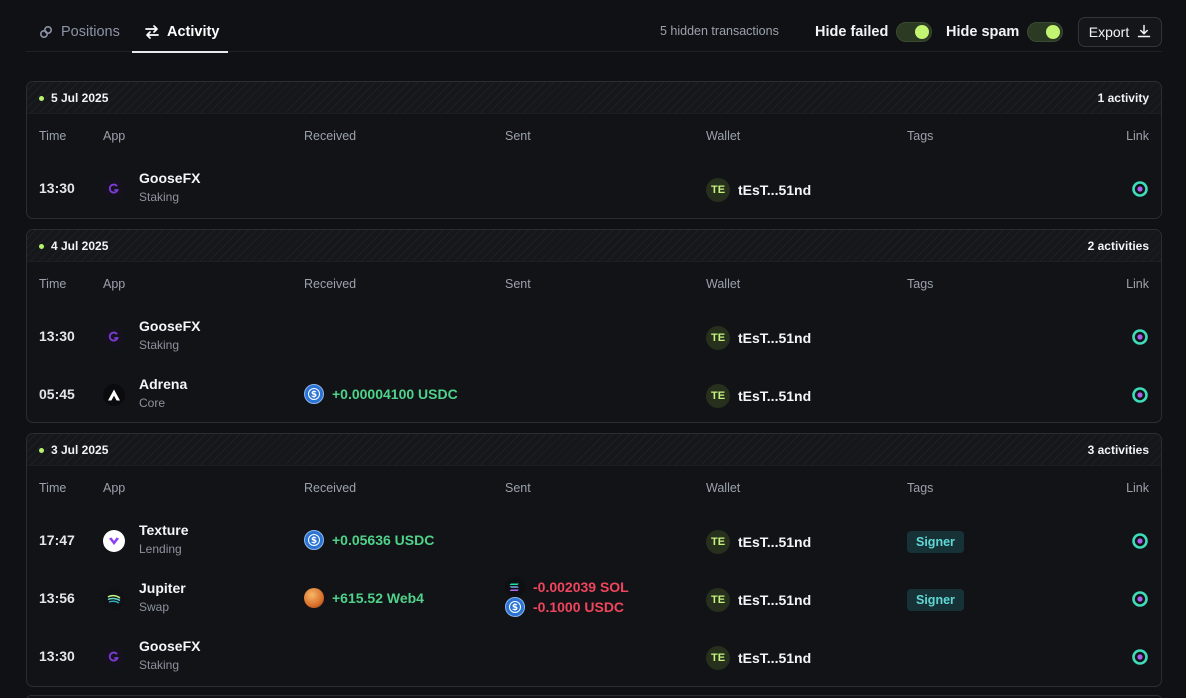 Image resolution: width=1186 pixels, height=698 pixels. What do you see at coordinates (364, 598) in the screenshot?
I see `received-amount: +615.52 Web4` at bounding box center [364, 598].